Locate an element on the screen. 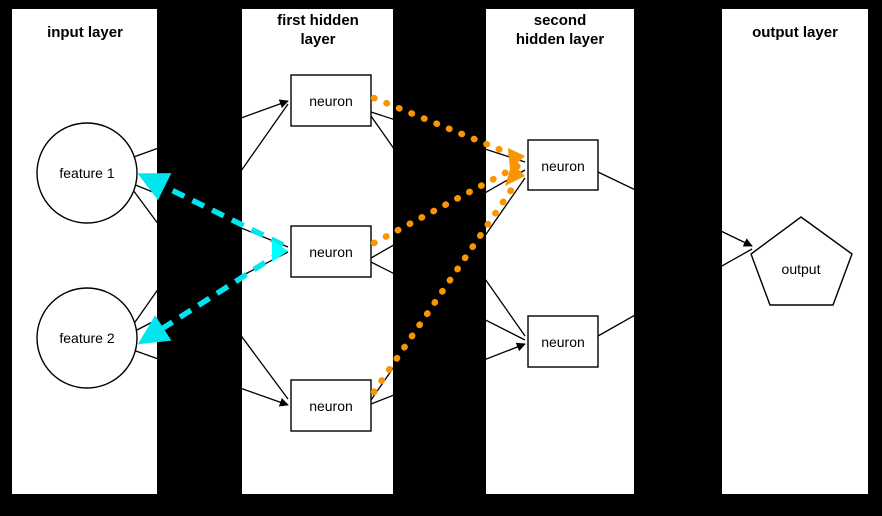  title-second-hidden-layer-line2: hidden layer is located at coordinates (560, 39).